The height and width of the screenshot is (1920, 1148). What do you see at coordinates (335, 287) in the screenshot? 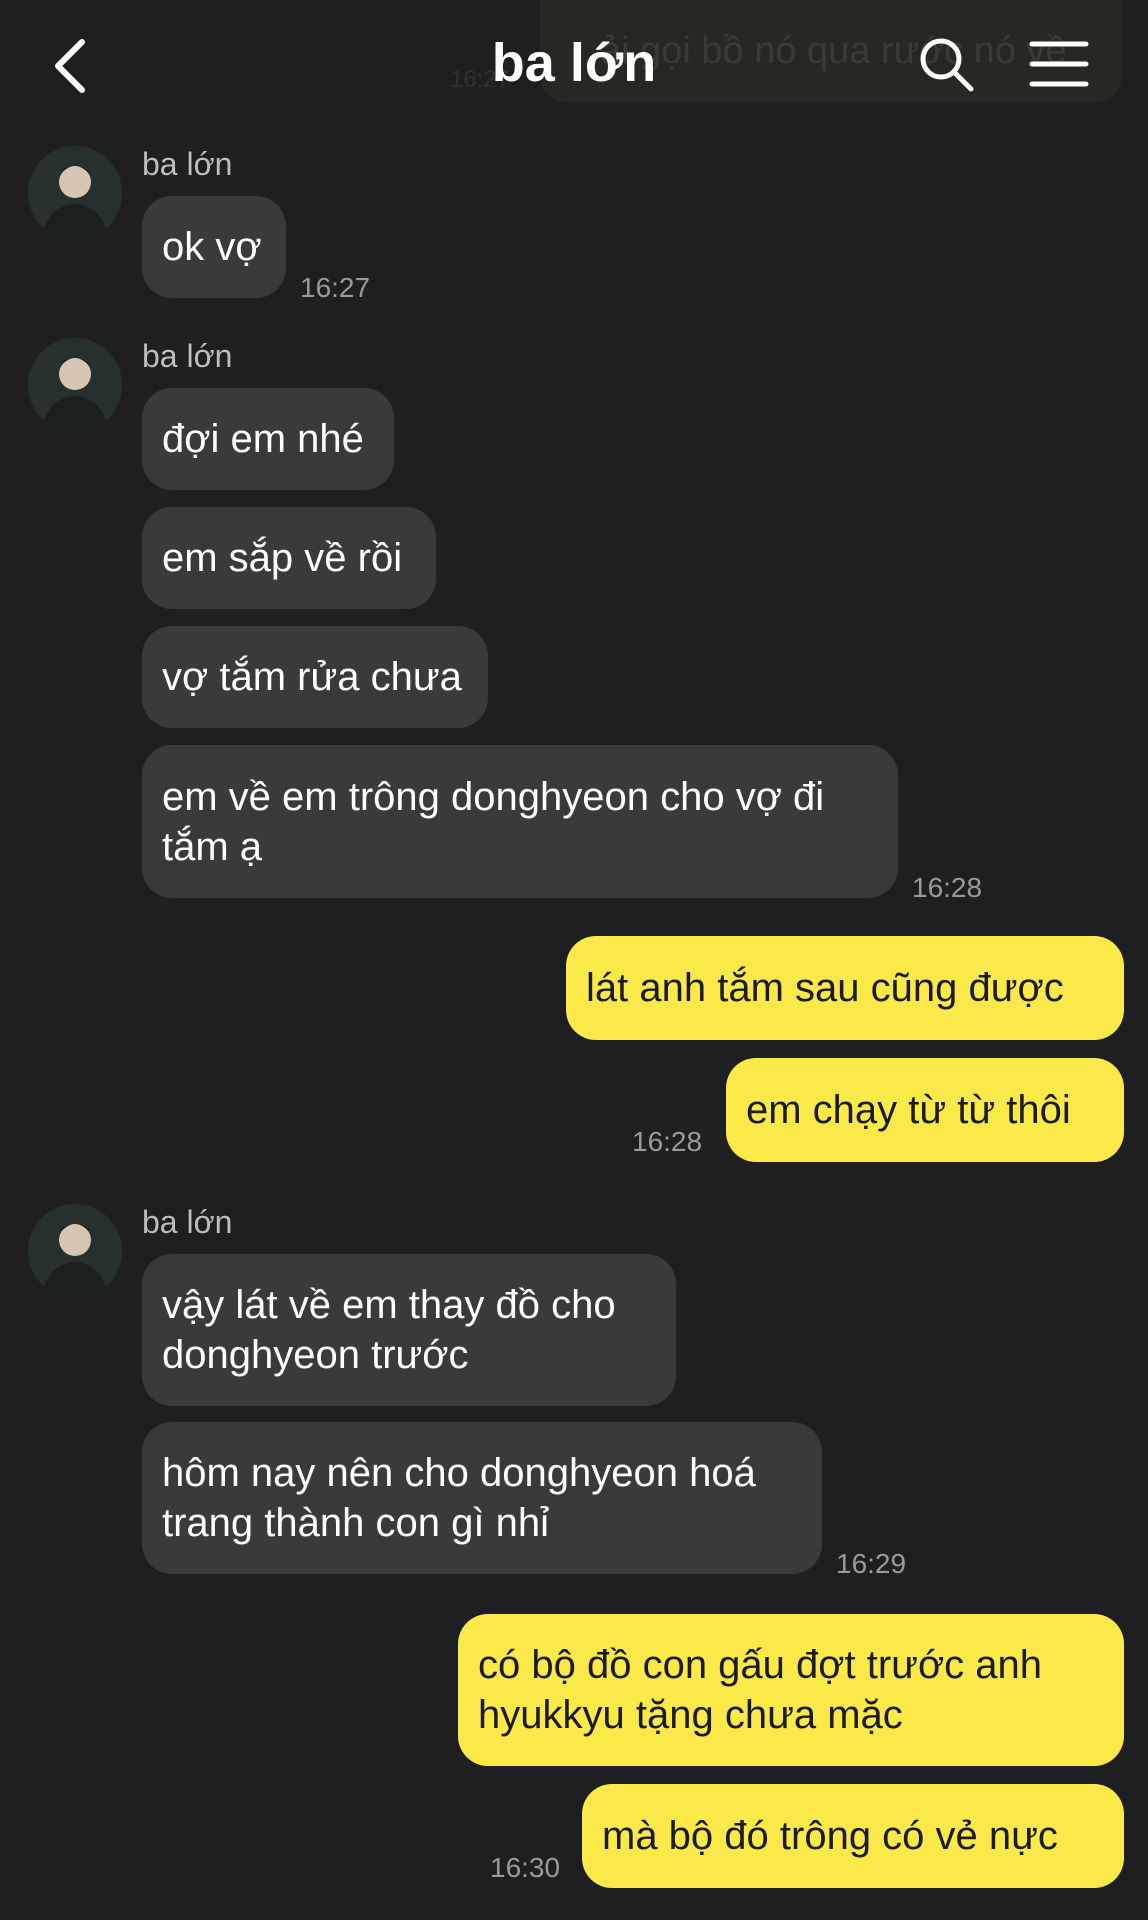
I see `message-time: 16:27` at bounding box center [335, 287].